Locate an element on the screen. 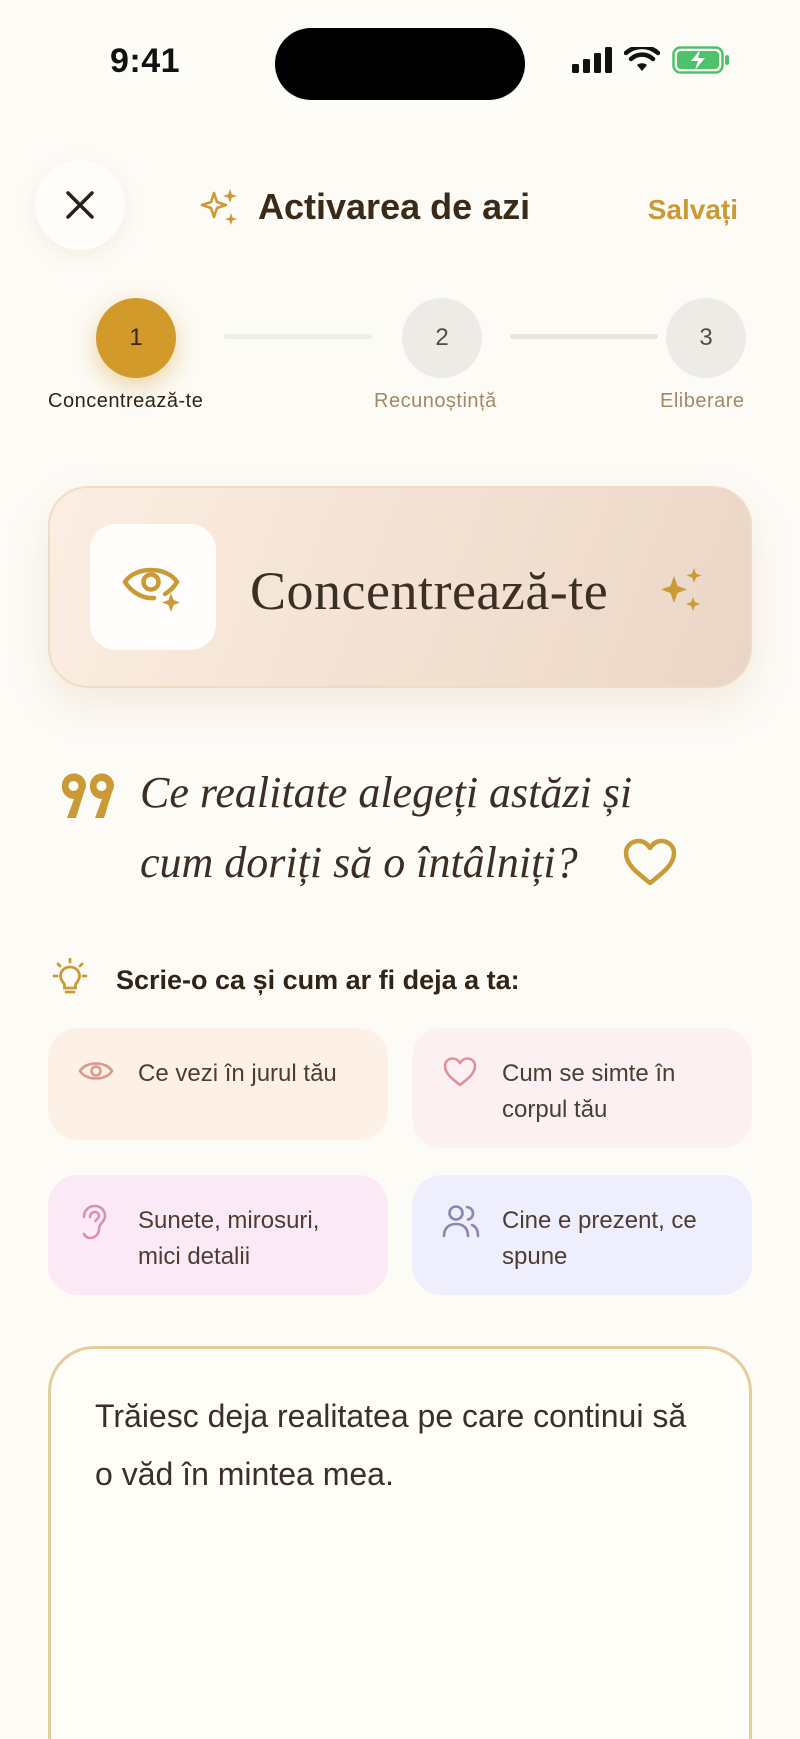 The height and width of the screenshot is (1739, 800). prompt-chip-people: Cine e prezent, ce spune is located at coordinates (582, 1235).